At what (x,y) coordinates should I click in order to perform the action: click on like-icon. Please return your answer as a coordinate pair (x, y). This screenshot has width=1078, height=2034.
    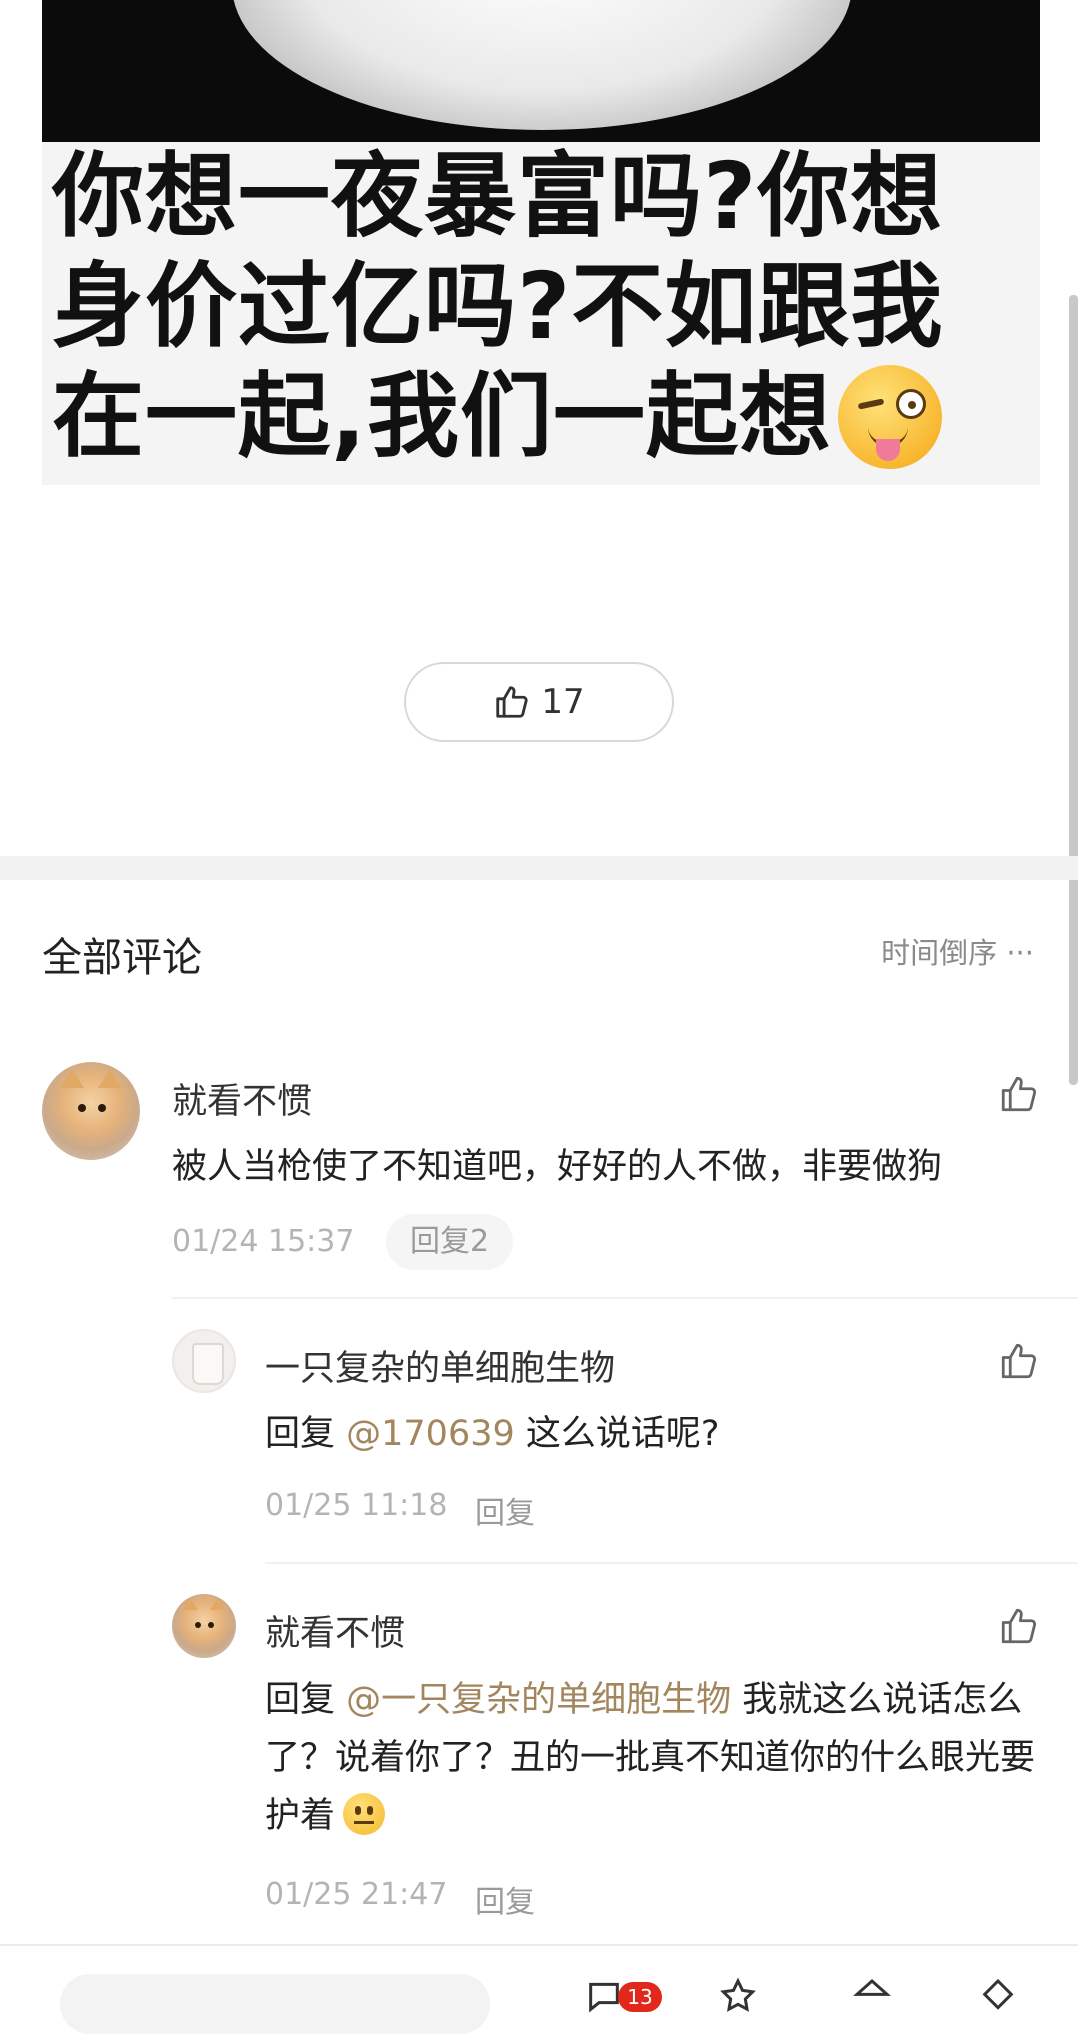
    Looking at the image, I should click on (872, 1996).